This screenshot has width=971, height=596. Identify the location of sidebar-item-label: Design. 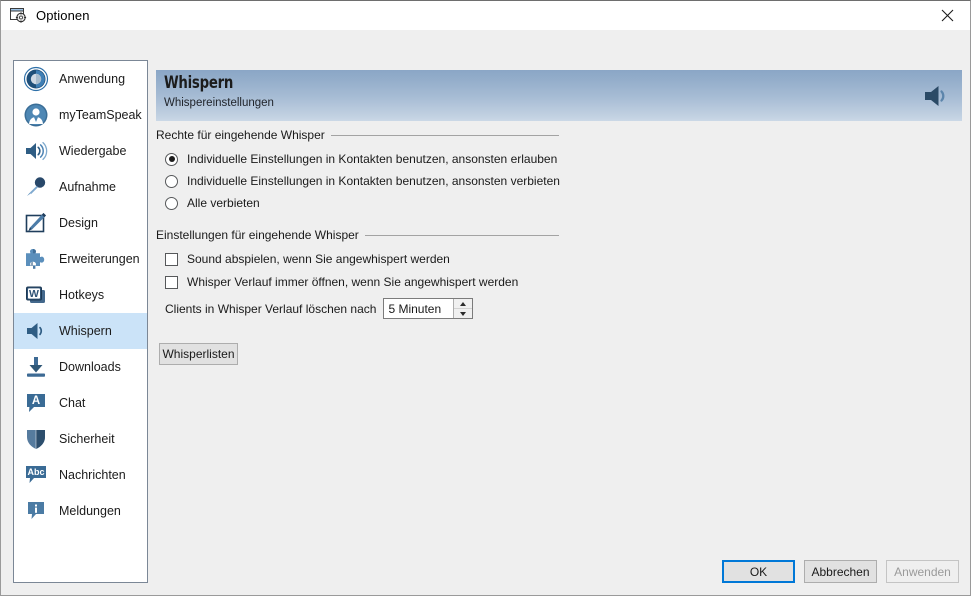
(78, 223).